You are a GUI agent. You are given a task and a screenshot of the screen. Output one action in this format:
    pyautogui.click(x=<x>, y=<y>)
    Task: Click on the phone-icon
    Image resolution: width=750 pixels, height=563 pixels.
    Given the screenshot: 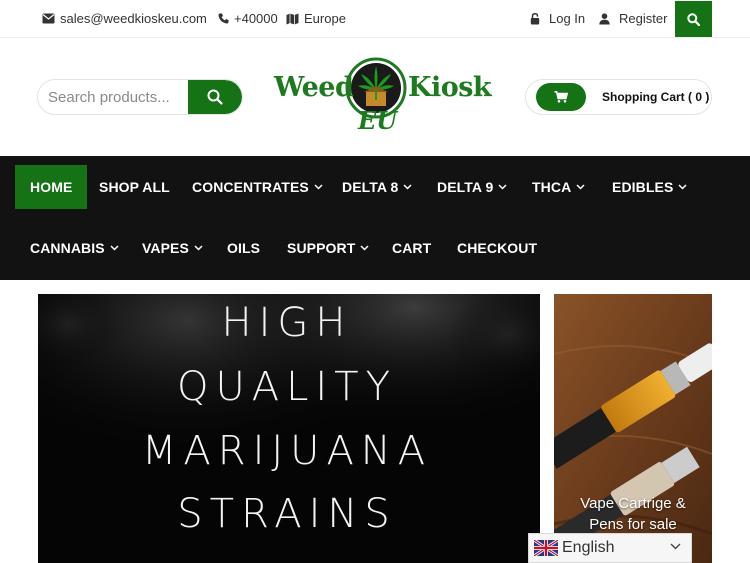 What is the action you would take?
    pyautogui.click(x=223, y=18)
    